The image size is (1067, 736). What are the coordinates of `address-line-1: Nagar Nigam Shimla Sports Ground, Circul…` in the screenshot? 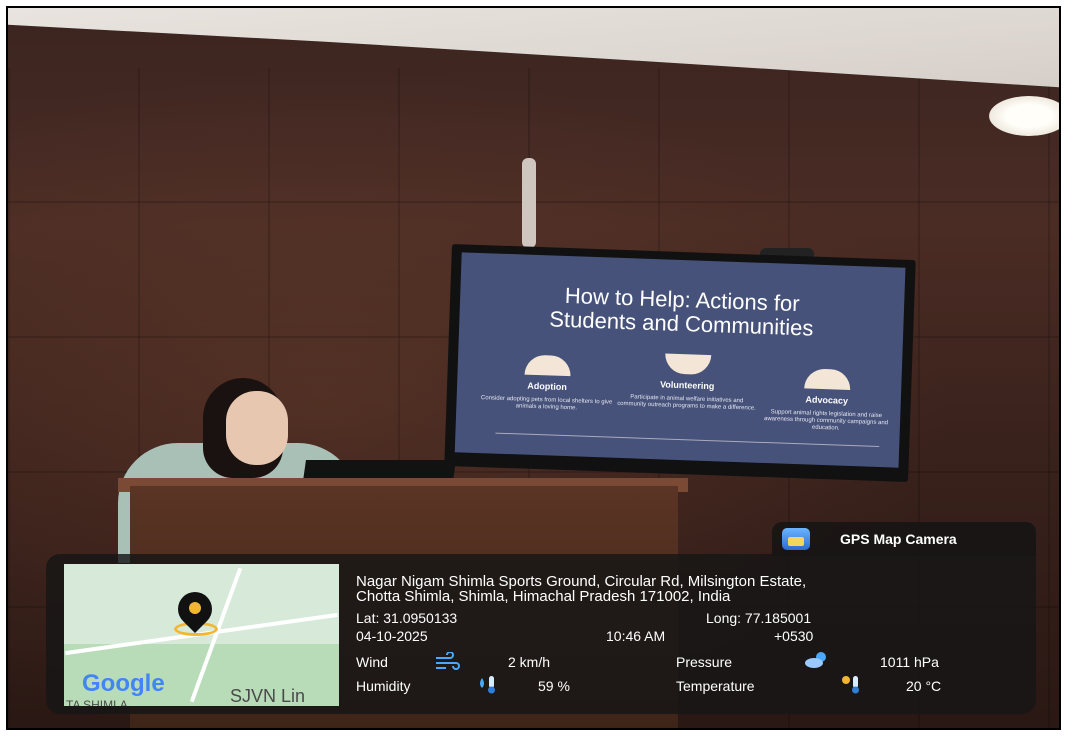 It's located at (581, 581).